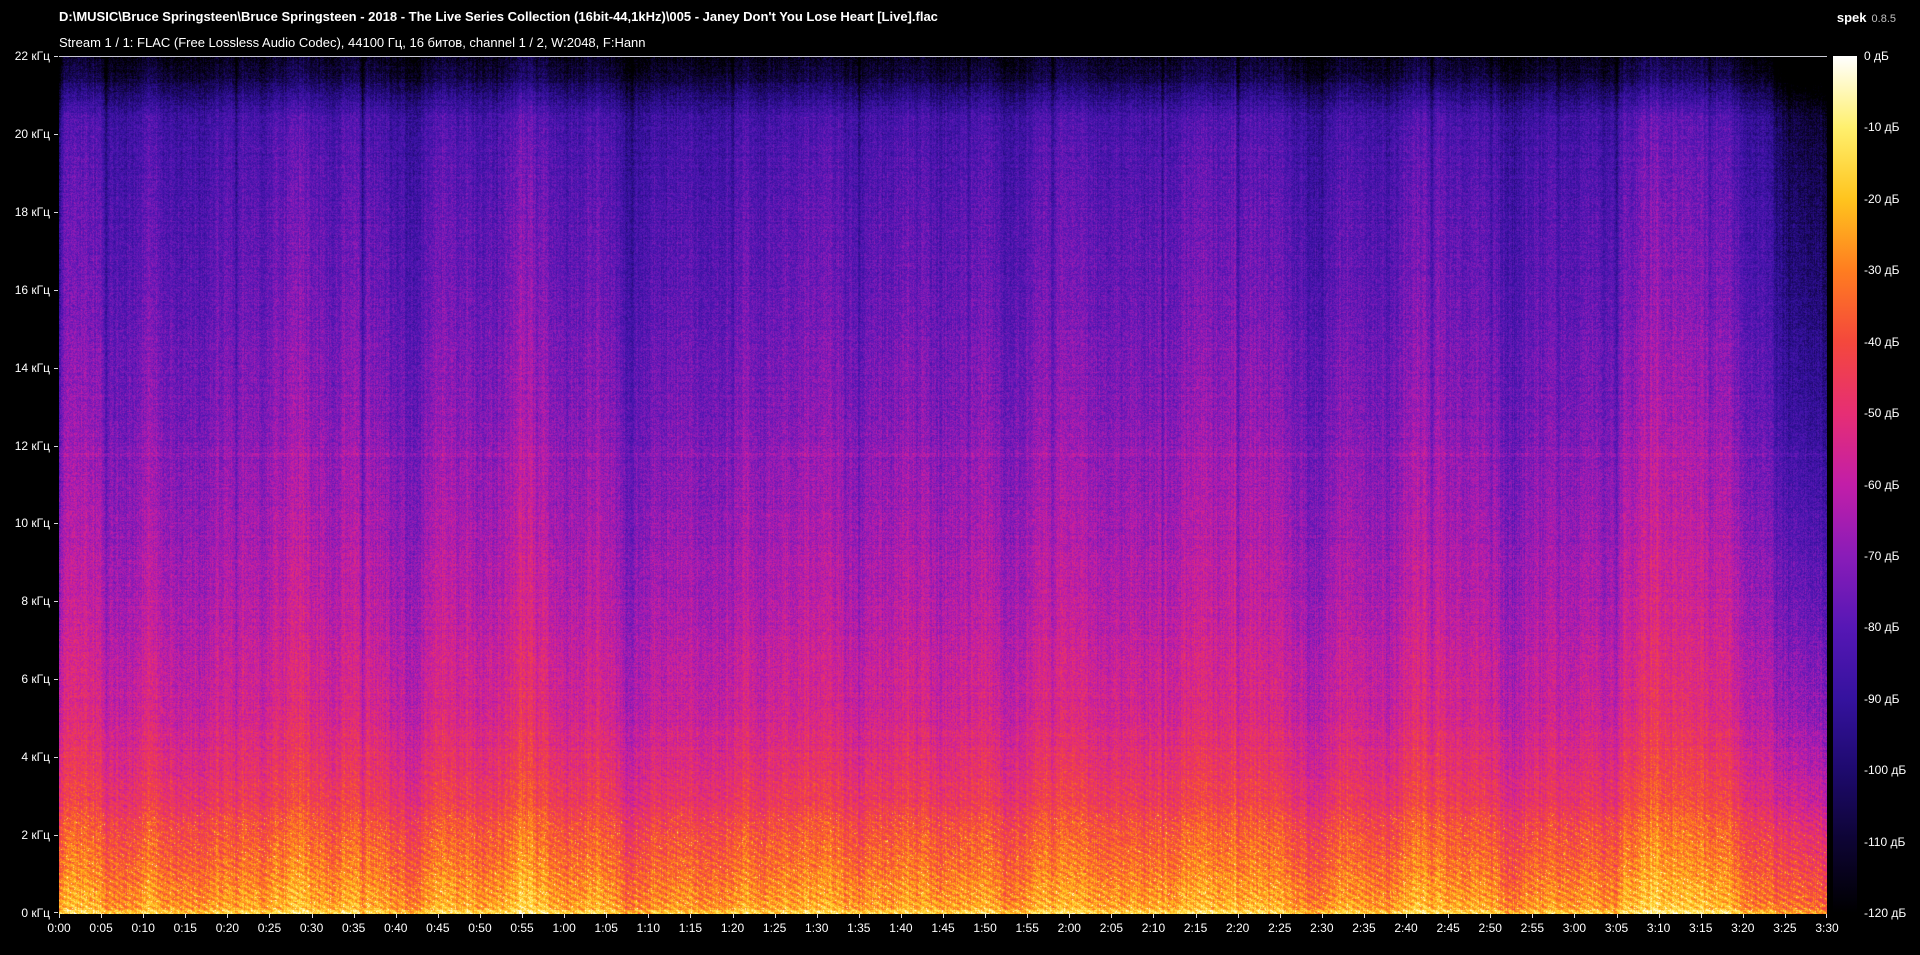 The image size is (1920, 955). Describe the element at coordinates (901, 928) in the screenshot. I see `time-tick-label: 1:40` at that location.